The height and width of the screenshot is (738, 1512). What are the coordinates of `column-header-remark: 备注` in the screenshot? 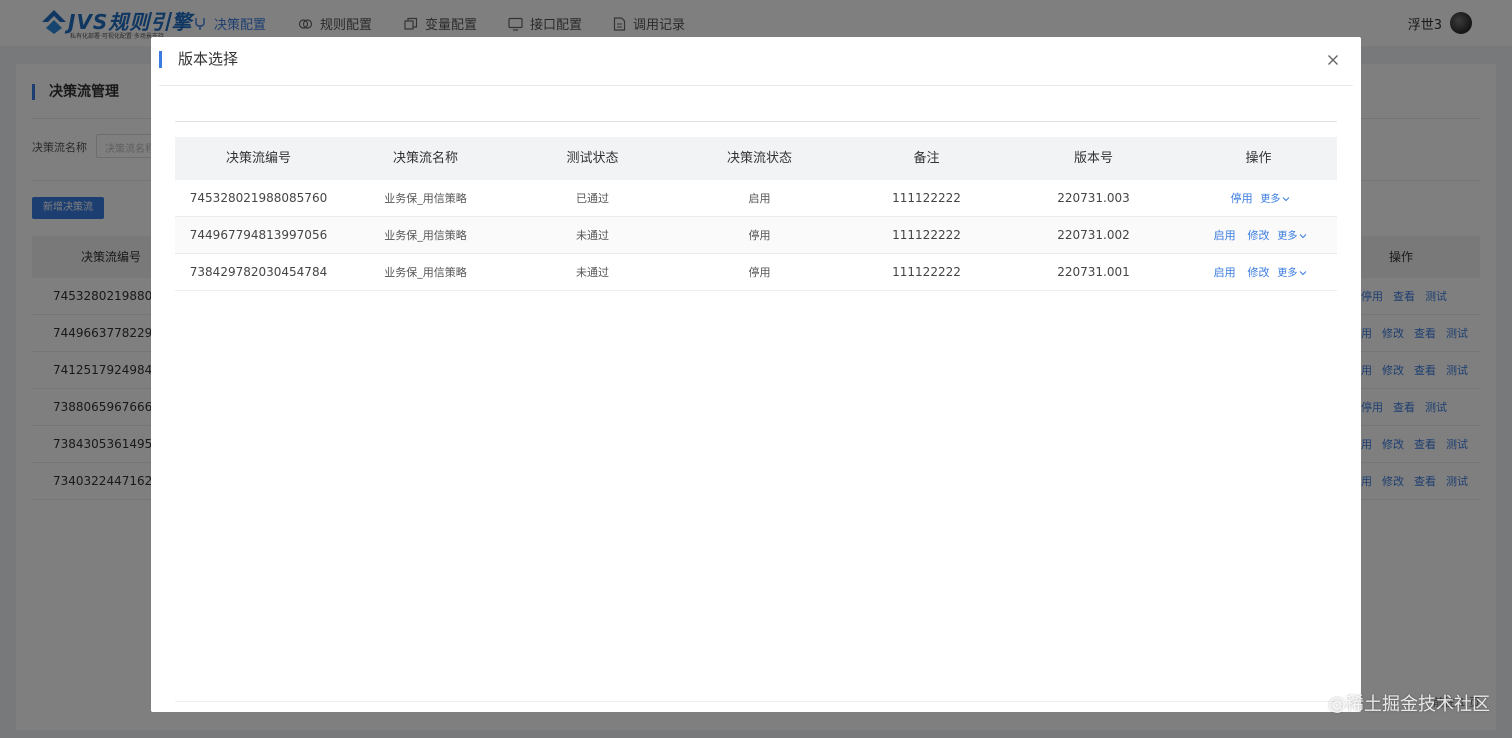 It's located at (926, 158).